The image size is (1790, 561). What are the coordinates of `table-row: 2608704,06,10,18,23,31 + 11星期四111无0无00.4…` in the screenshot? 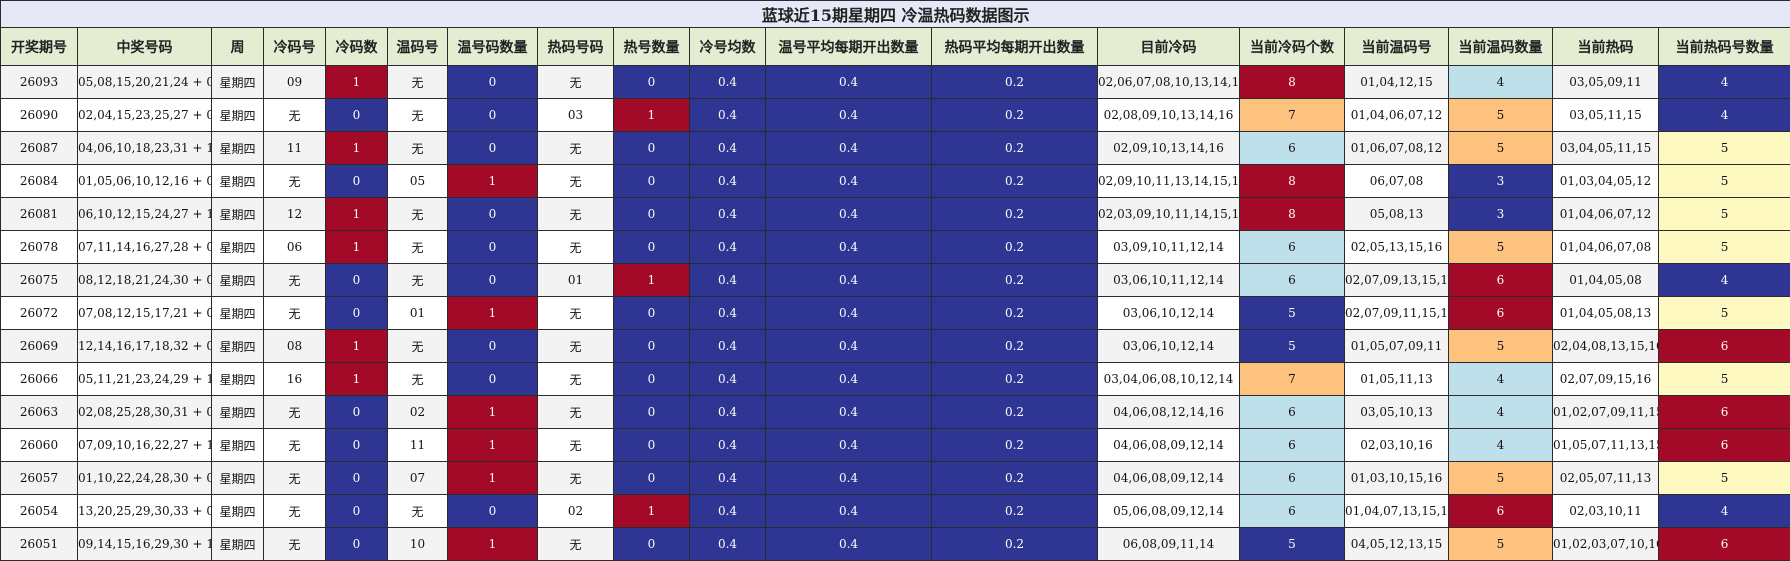 It's located at (895, 148).